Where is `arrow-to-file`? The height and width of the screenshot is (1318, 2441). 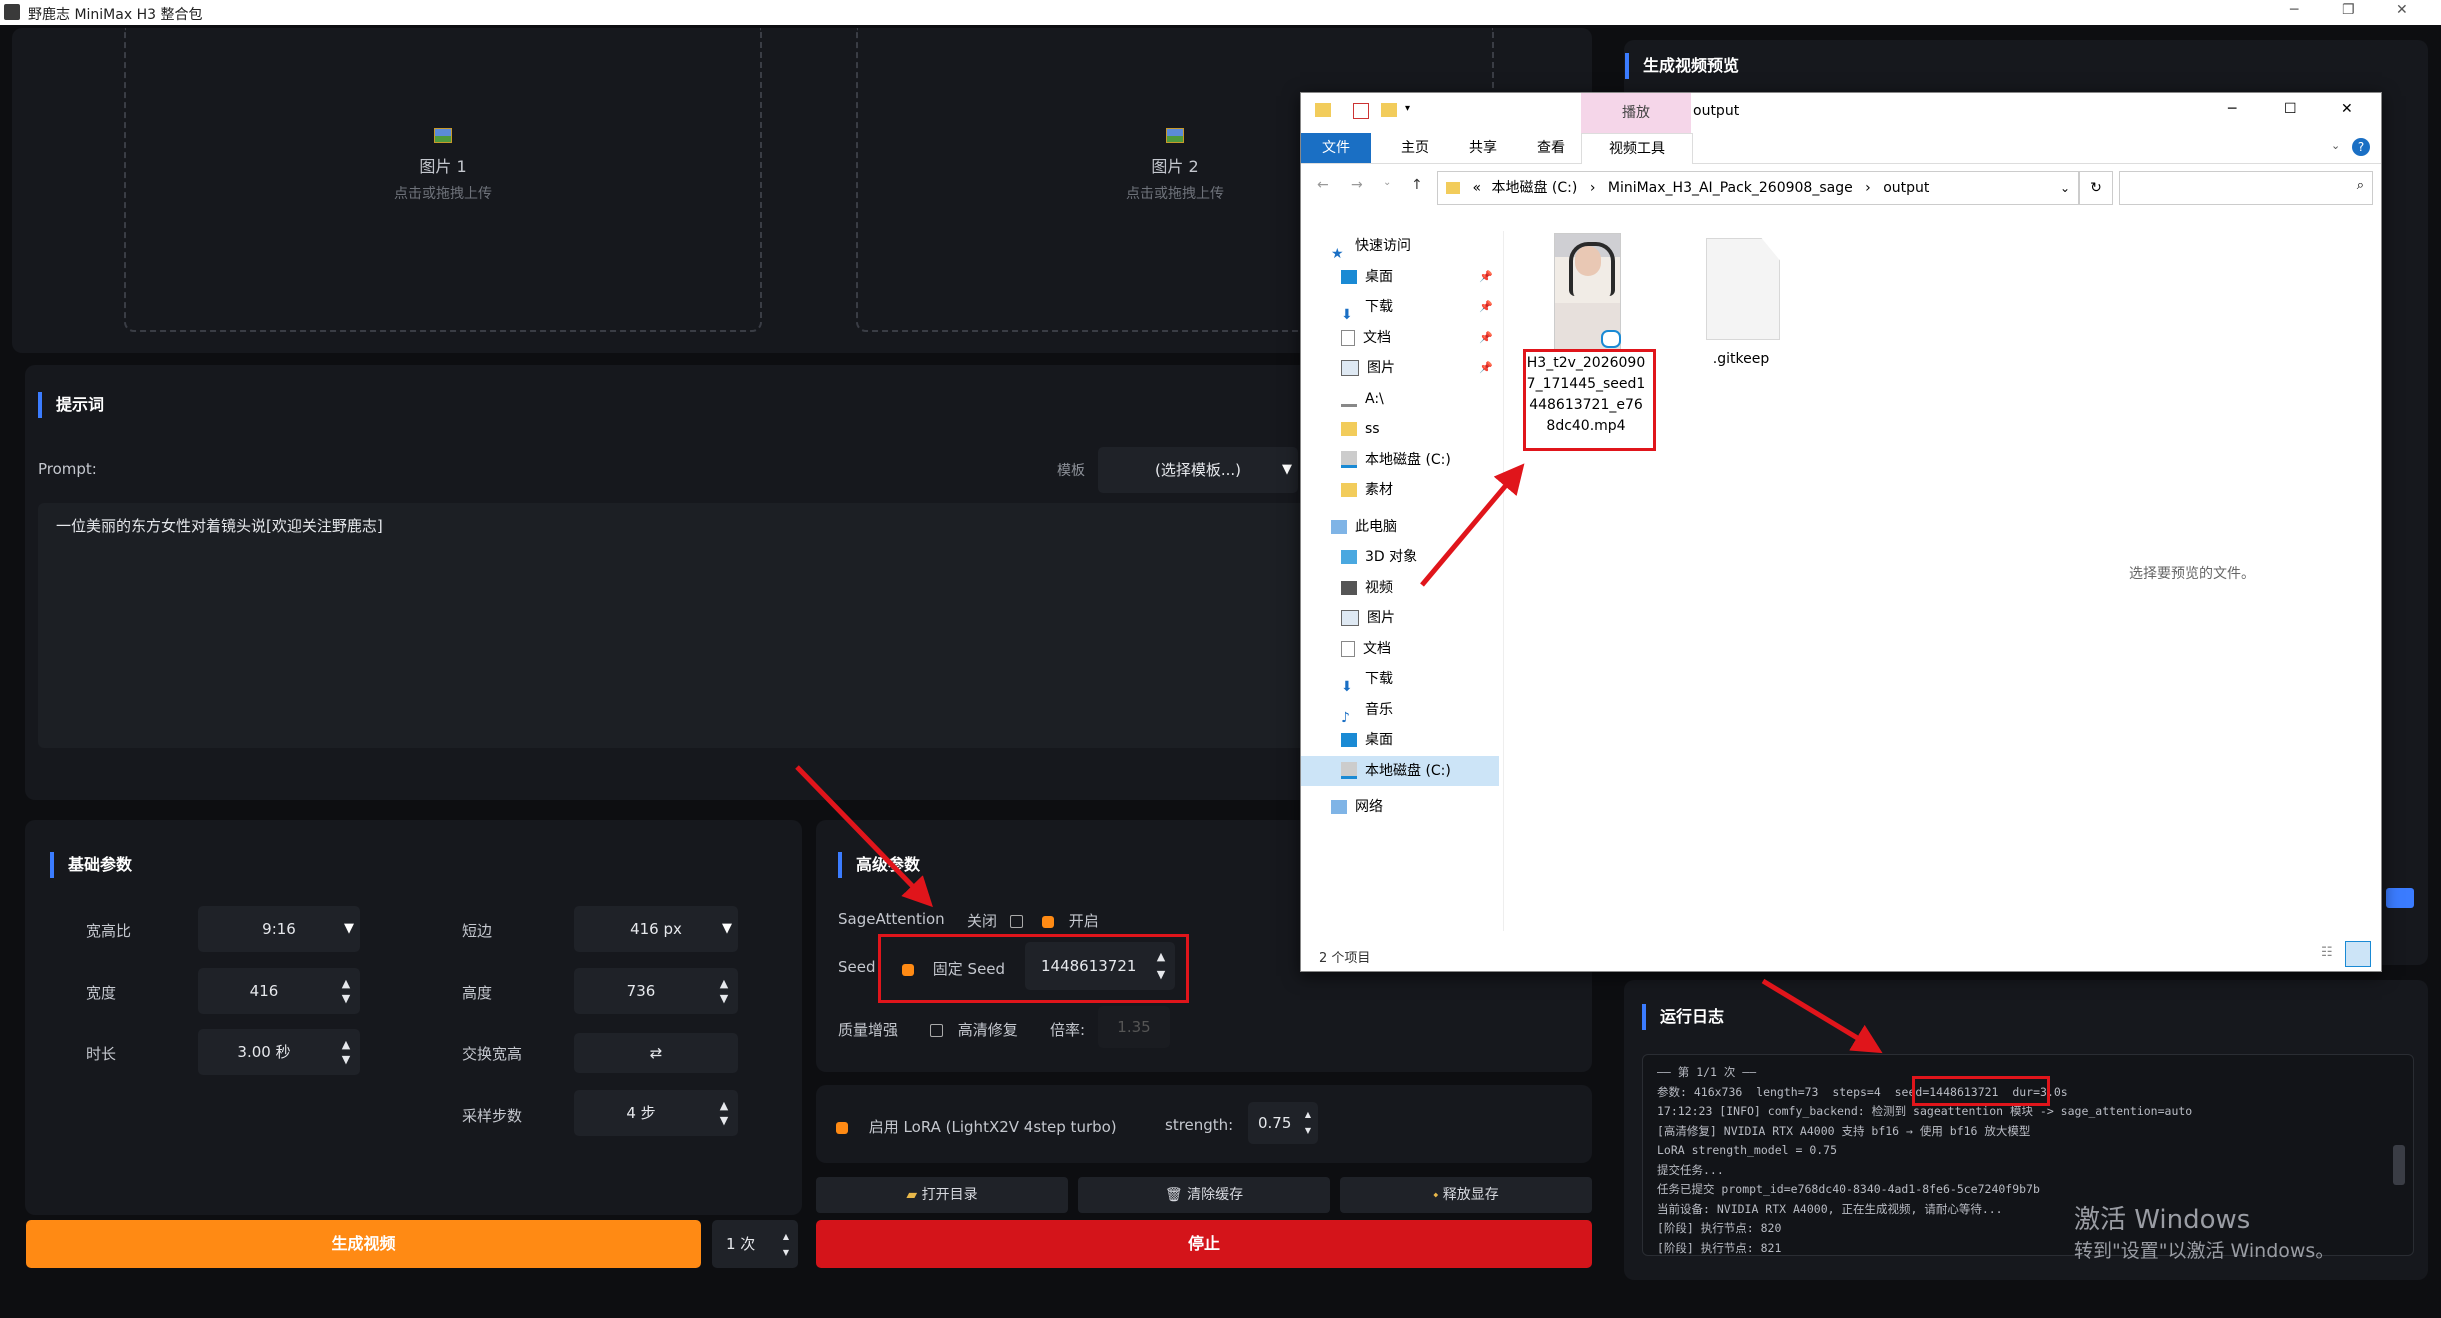 arrow-to-file is located at coordinates (1472, 525).